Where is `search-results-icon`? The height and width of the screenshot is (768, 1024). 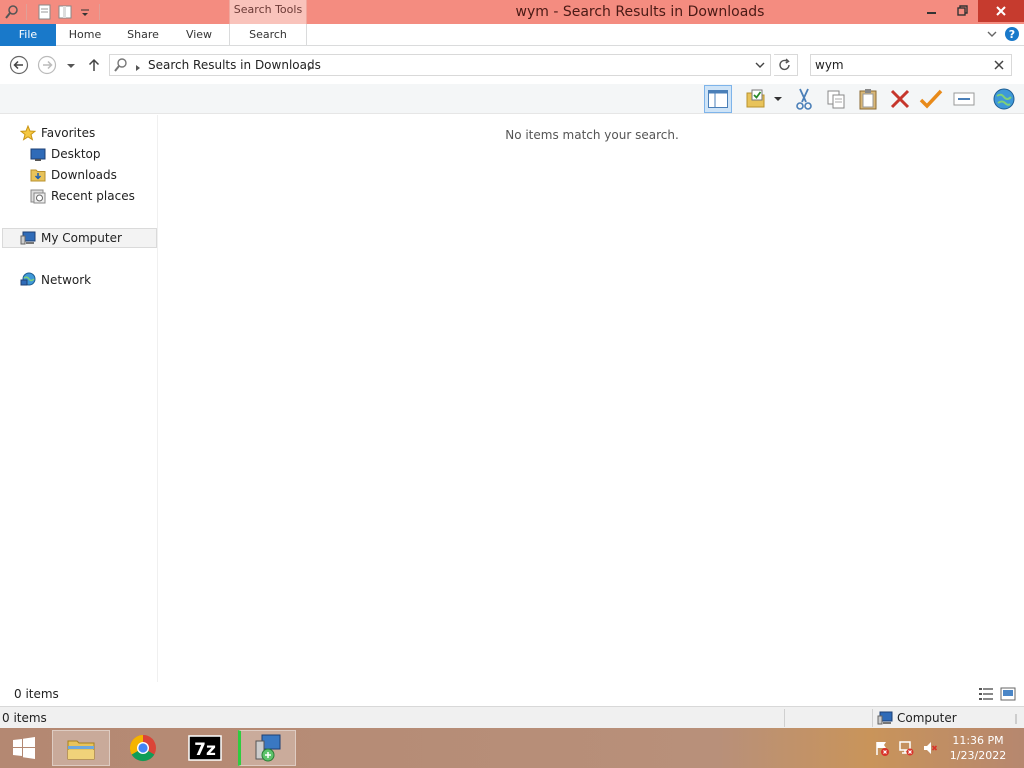
search-results-icon is located at coordinates (121, 66).